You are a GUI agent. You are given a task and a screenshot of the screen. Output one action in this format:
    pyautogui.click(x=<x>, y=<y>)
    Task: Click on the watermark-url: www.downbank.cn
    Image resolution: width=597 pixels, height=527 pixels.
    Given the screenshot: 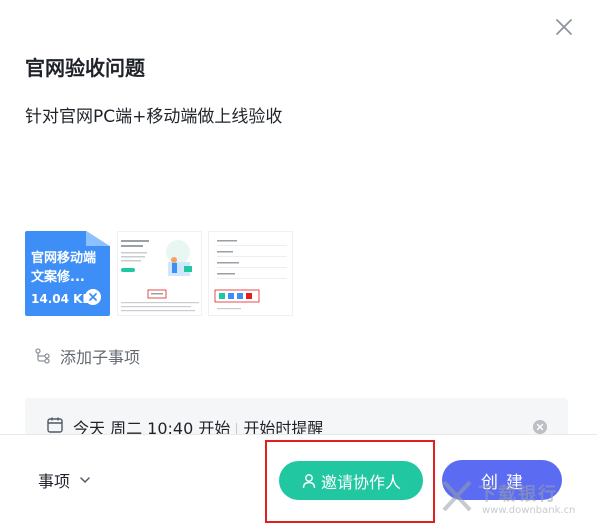 What is the action you would take?
    pyautogui.click(x=529, y=510)
    